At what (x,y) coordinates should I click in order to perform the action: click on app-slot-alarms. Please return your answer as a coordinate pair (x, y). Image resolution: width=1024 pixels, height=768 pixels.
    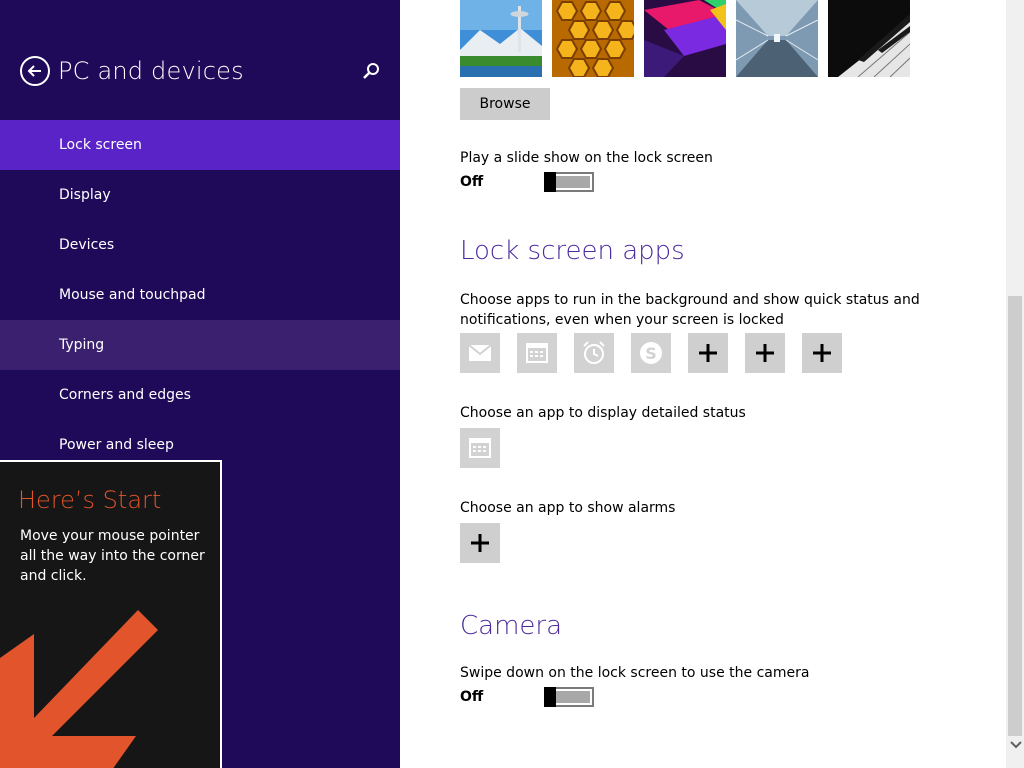
    Looking at the image, I should click on (594, 353).